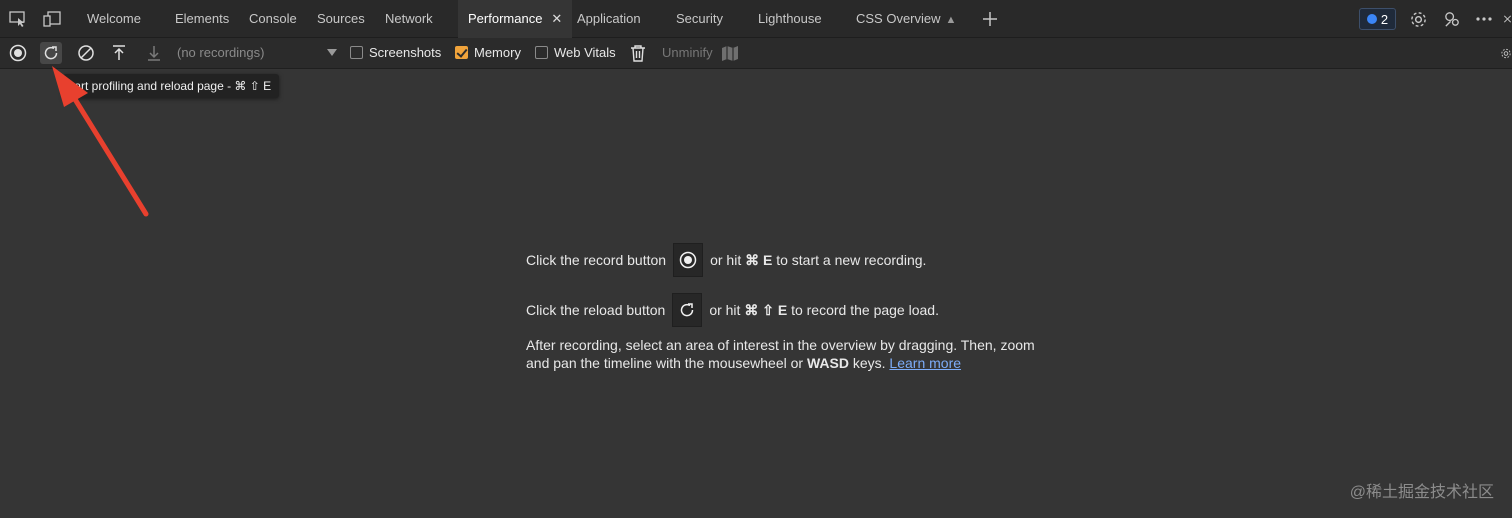  Describe the element at coordinates (827, 363) in the screenshot. I see `wasd-keys: WASD` at that location.